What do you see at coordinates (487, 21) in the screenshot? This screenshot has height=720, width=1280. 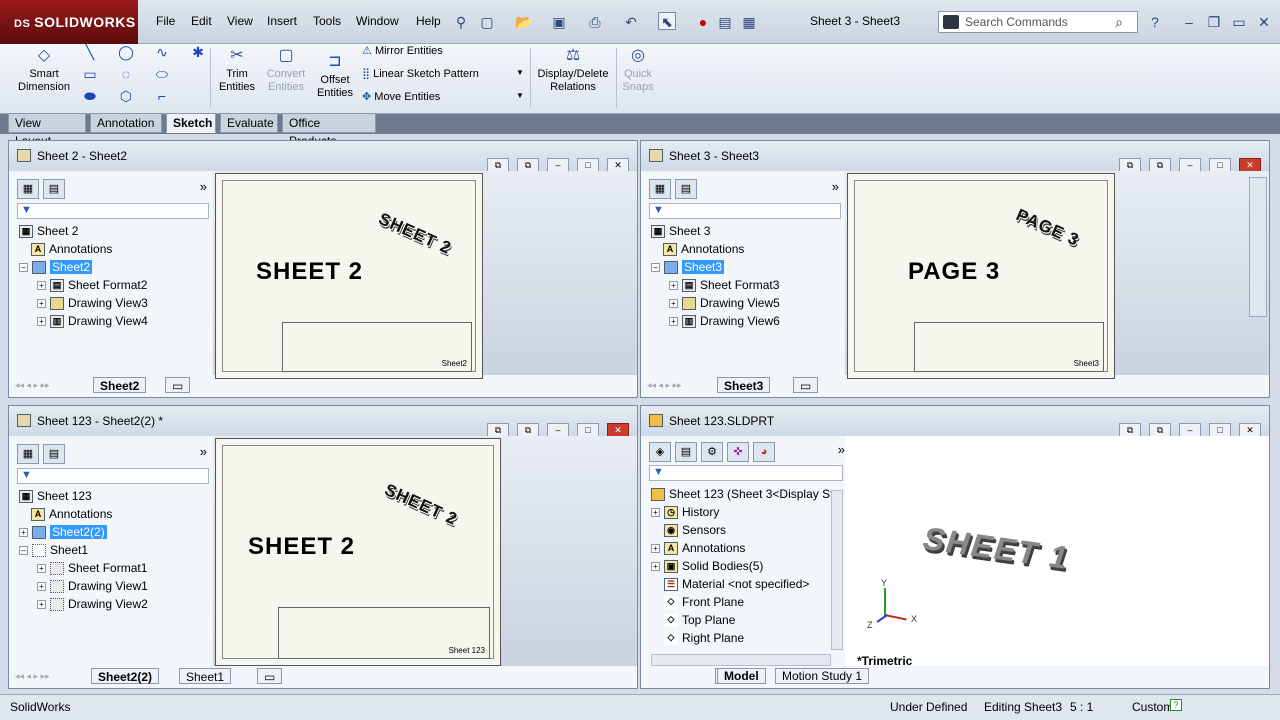 I see `new-icon: ▢` at bounding box center [487, 21].